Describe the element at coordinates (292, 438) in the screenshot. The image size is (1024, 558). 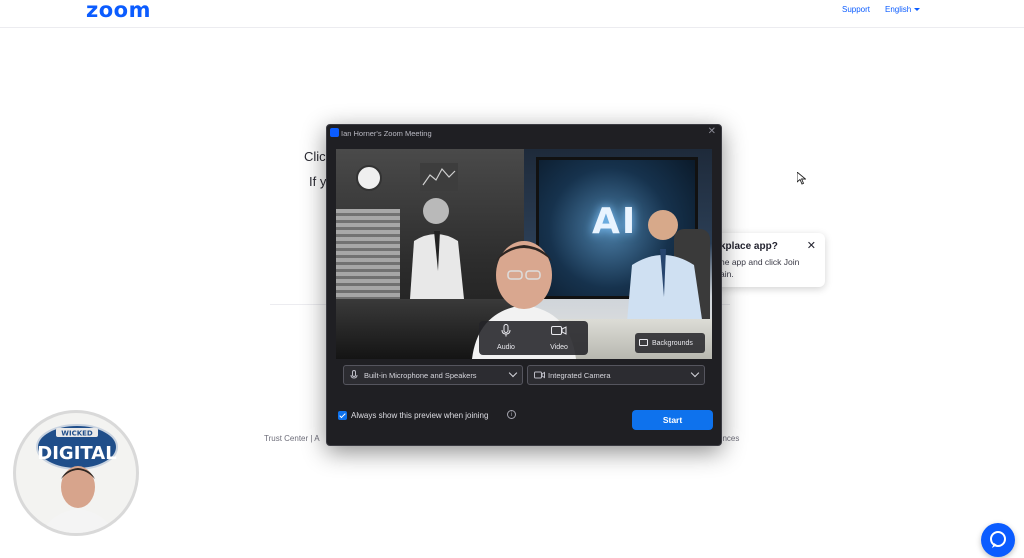
I see `footer-links-left: Trust Center | A` at that location.